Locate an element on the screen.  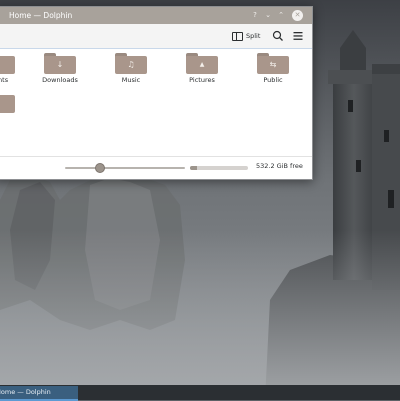
close-button: ✕ is located at coordinates (297, 15).